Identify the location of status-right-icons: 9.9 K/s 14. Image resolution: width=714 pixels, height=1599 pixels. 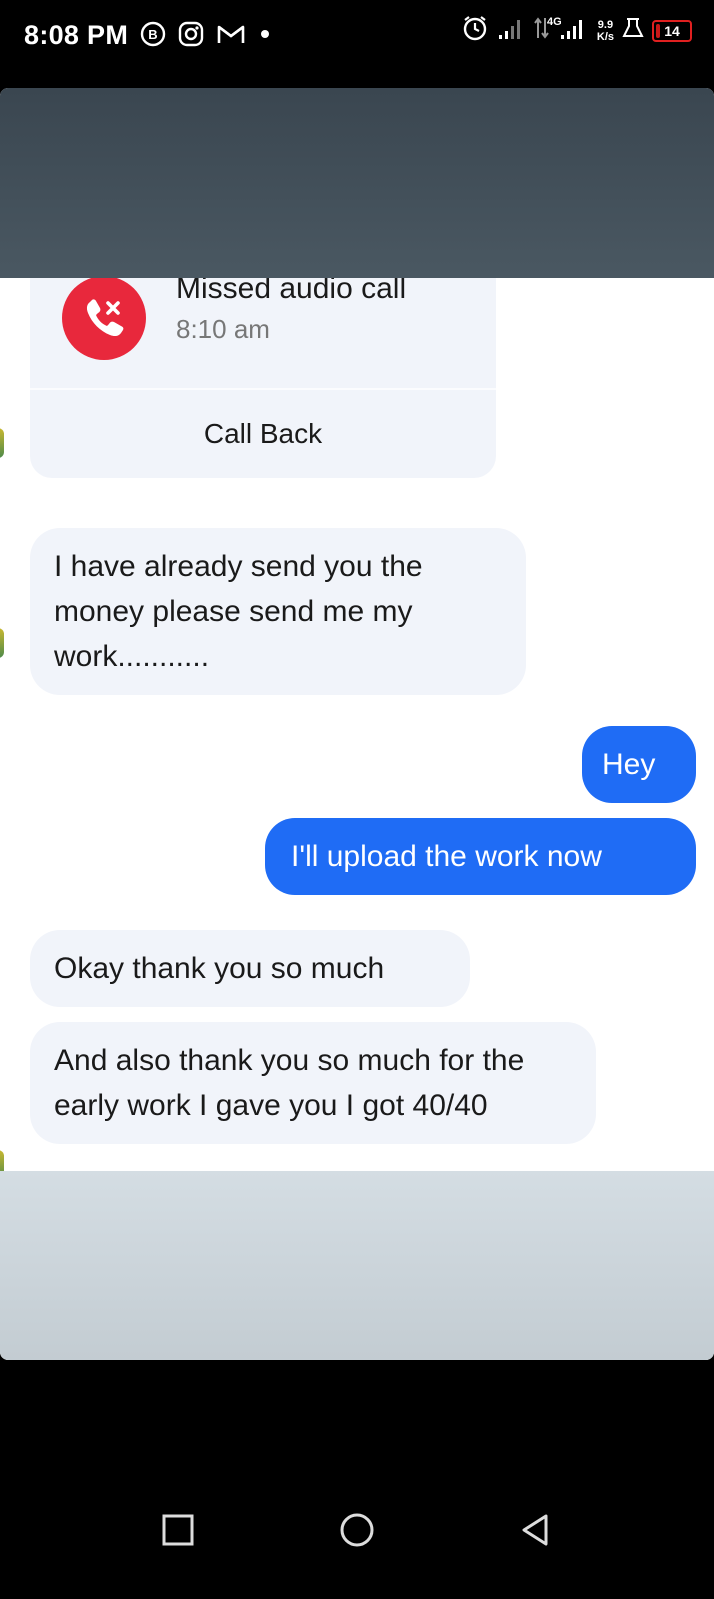
(576, 30).